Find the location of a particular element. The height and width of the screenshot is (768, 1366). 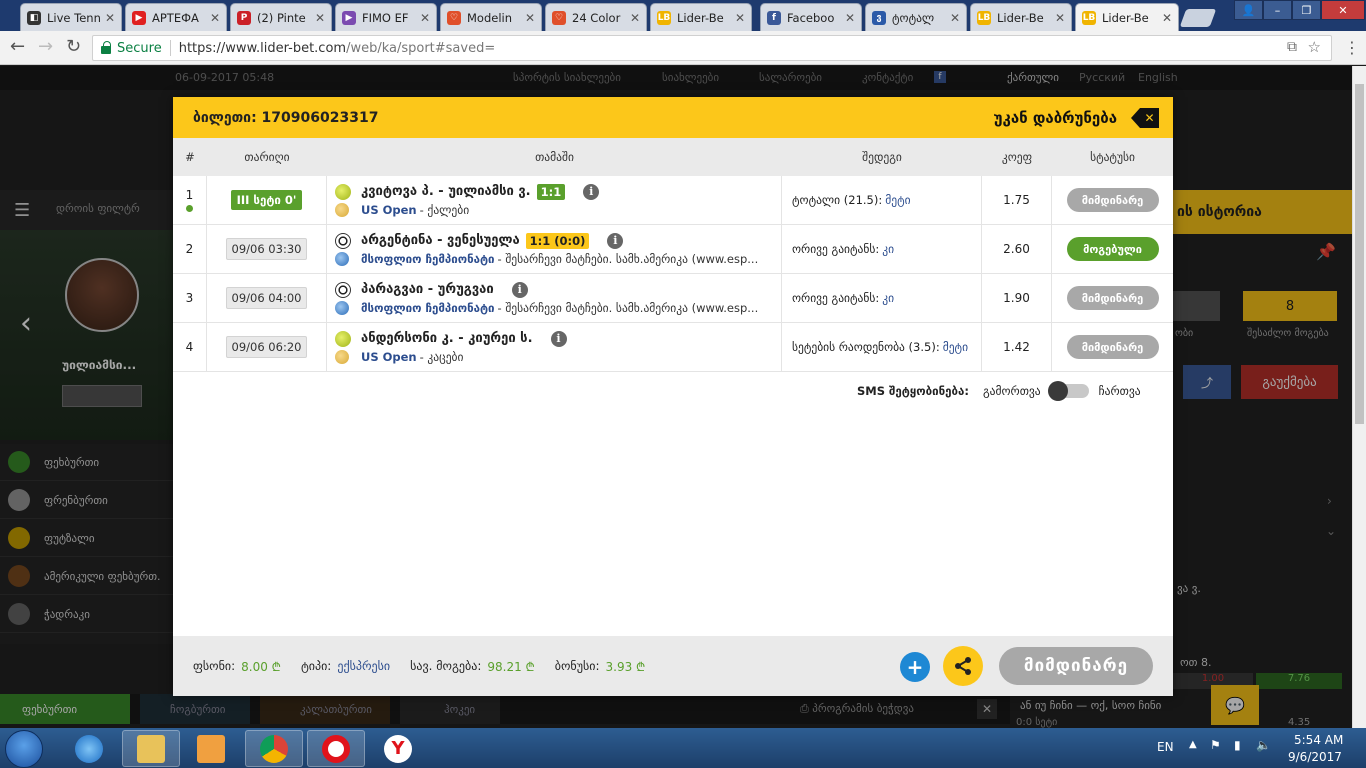

game-cell: ანდერსონი კ. - კიურეი ს. i US Open - კაცები is located at coordinates (554, 347).